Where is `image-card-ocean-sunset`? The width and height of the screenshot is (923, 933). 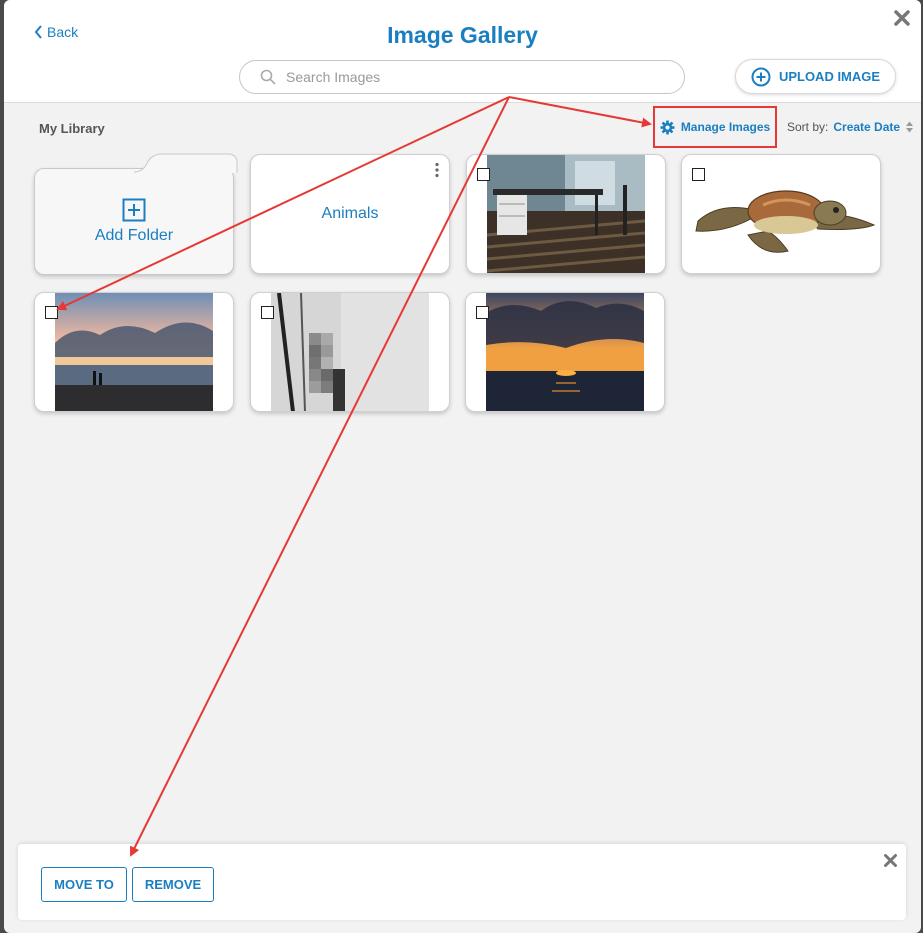
image-card-ocean-sunset is located at coordinates (565, 352).